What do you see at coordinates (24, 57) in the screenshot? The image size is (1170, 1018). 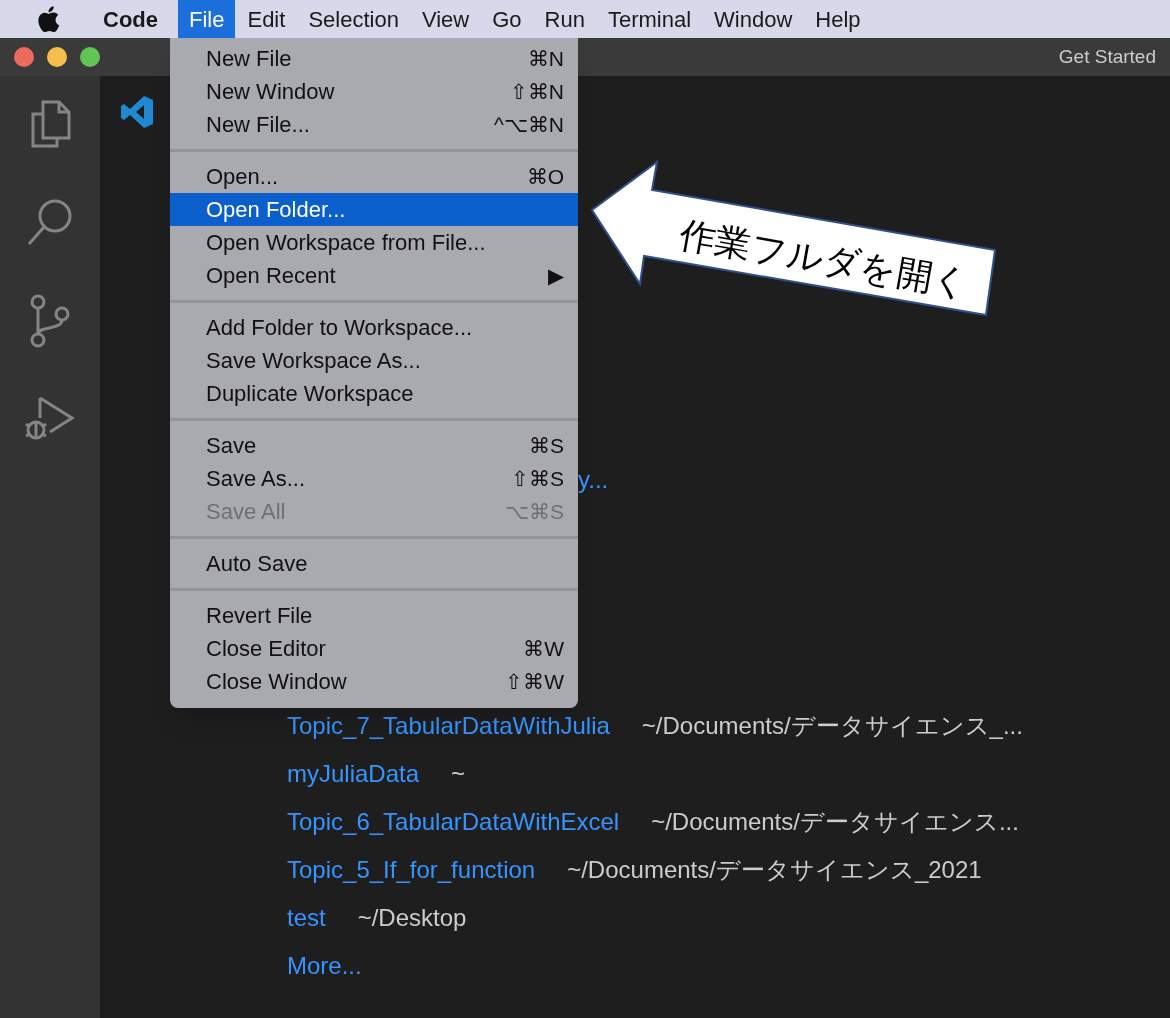 I see `close-window-icon` at bounding box center [24, 57].